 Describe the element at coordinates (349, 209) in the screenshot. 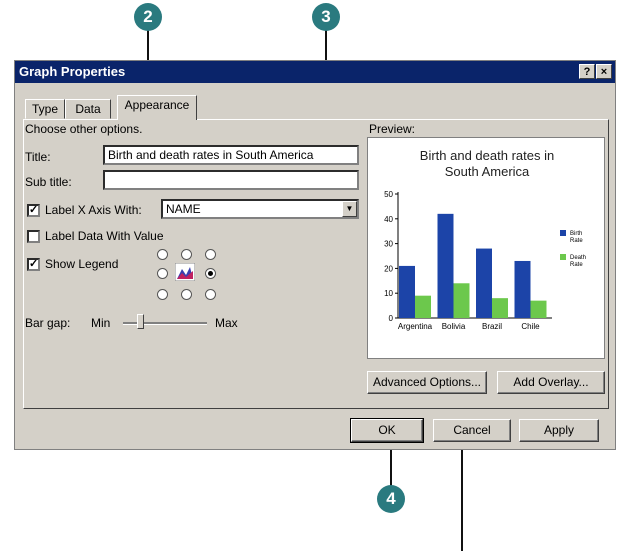

I see `dropdown-arrow-icon: ▼` at that location.